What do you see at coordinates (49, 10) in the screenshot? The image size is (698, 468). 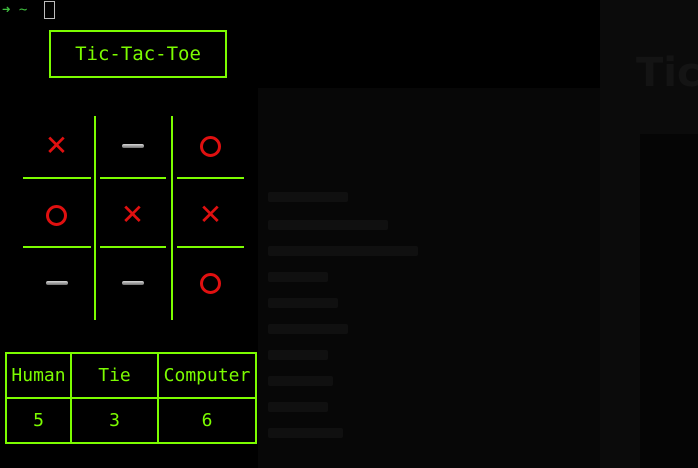 I see `terminal-cursor` at bounding box center [49, 10].